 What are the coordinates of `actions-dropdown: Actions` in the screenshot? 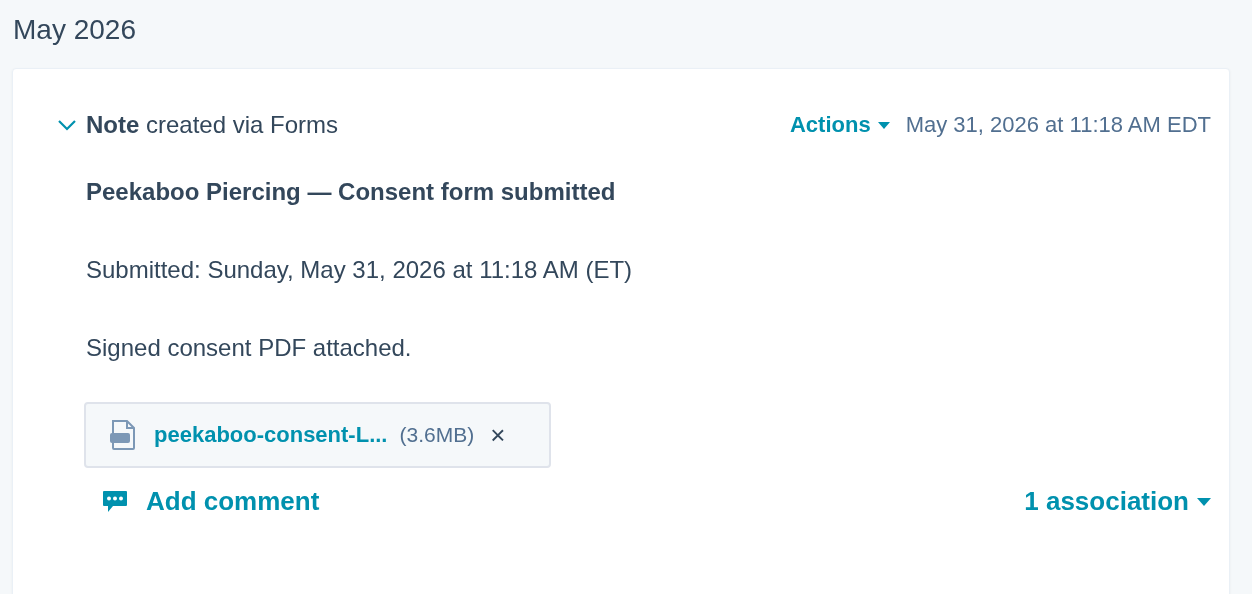 It's located at (840, 125).